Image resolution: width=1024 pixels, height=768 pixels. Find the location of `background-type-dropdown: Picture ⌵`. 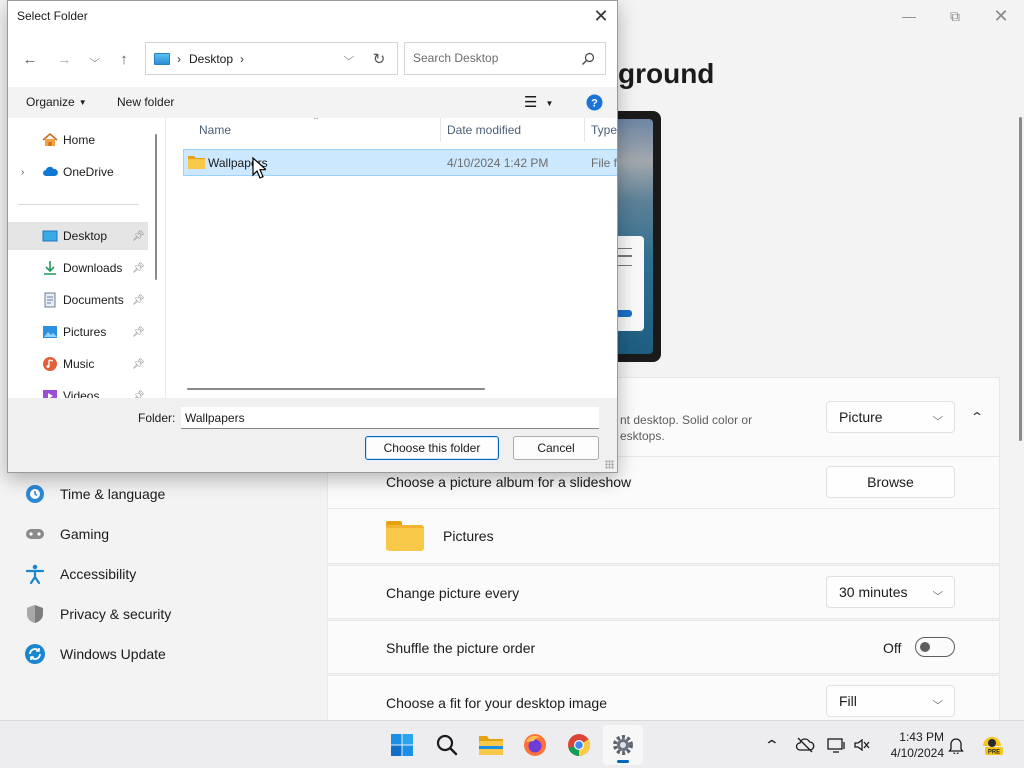

background-type-dropdown: Picture ⌵ is located at coordinates (890, 417).